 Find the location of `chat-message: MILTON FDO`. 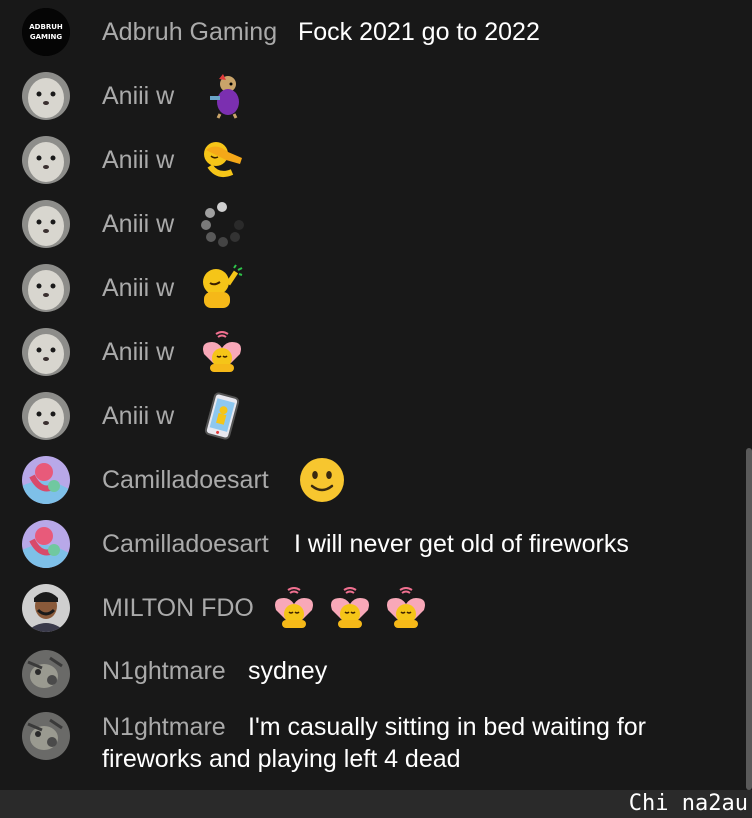

chat-message: MILTON FDO is located at coordinates (370, 608).